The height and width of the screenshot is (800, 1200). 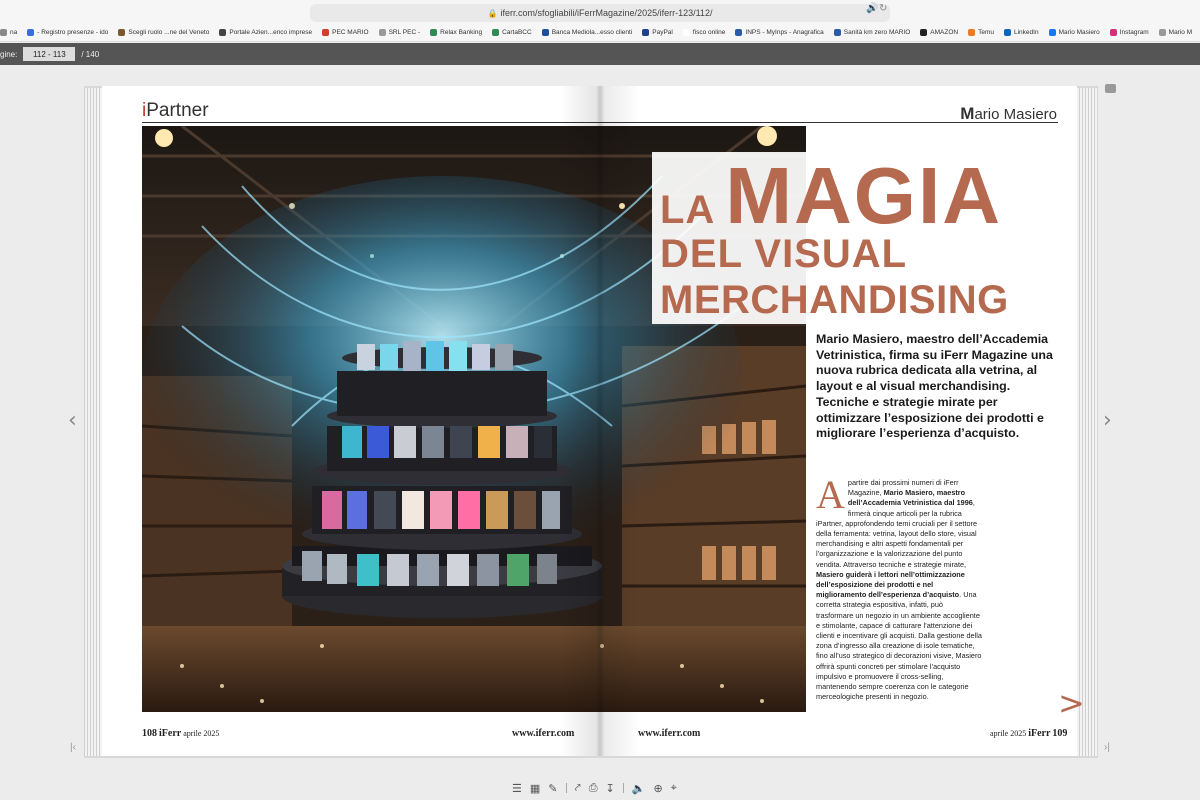 What do you see at coordinates (784, 254) in the screenshot?
I see `article-title-line2: DEL VISUAL` at bounding box center [784, 254].